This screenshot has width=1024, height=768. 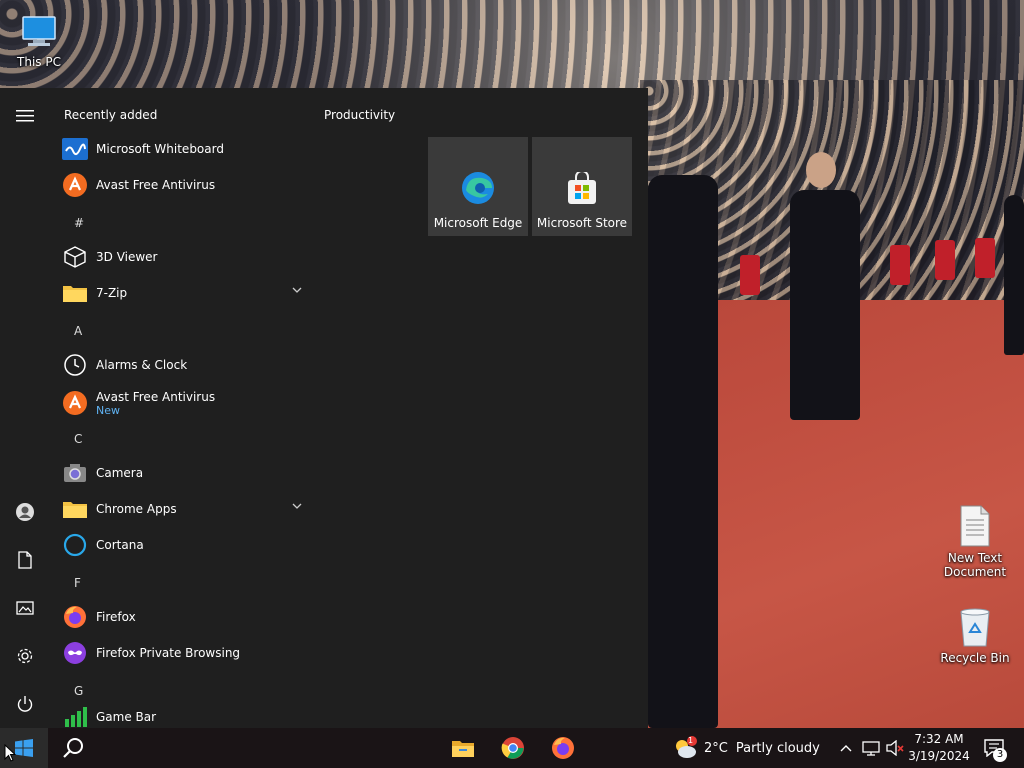 I want to click on network-button, so click(x=871, y=748).